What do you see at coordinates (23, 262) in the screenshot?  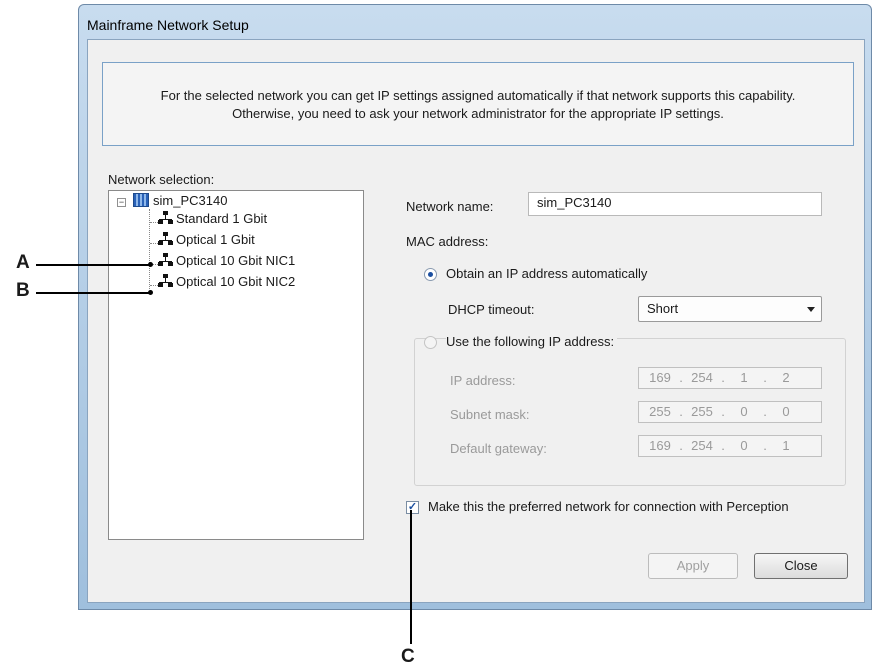 I see `callout-a-label: A` at bounding box center [23, 262].